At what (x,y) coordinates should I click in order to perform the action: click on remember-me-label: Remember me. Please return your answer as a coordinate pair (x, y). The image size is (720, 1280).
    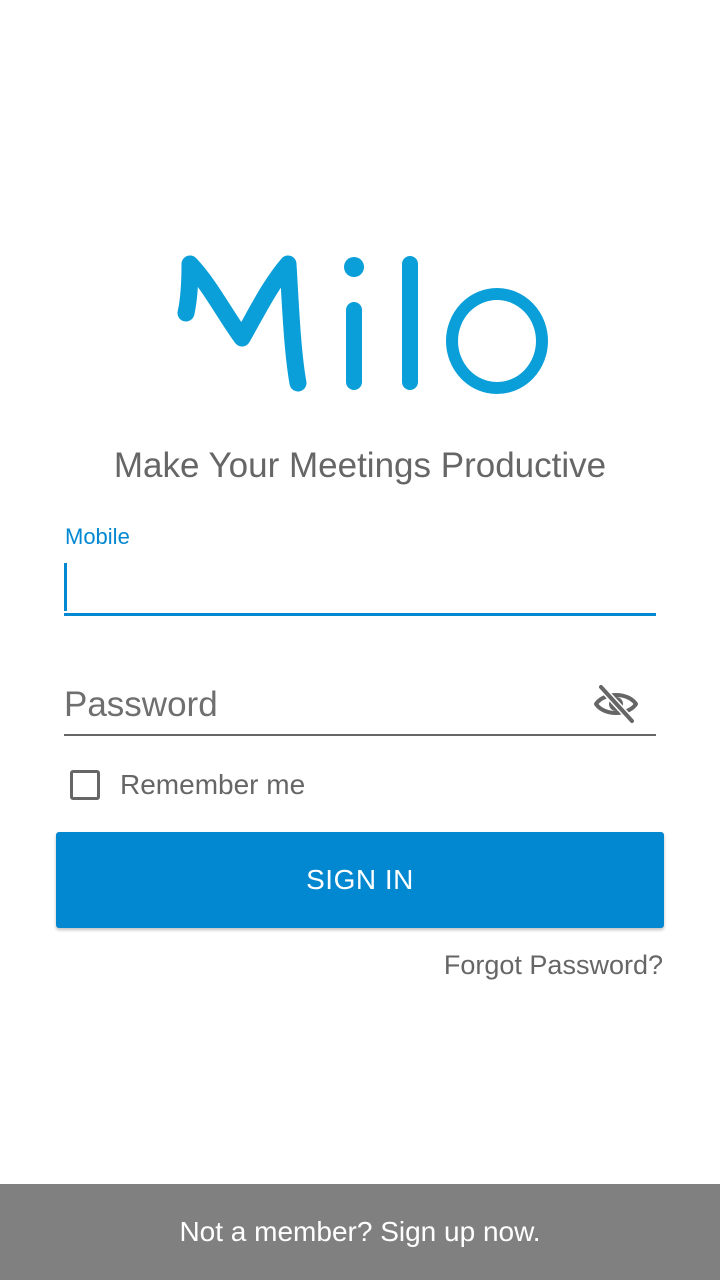
    Looking at the image, I should click on (213, 784).